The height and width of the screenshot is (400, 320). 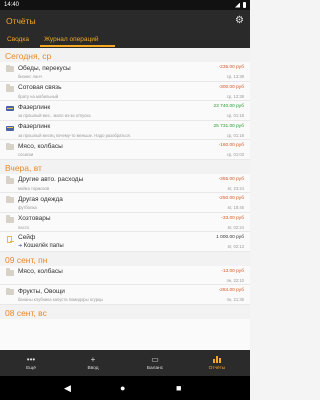 I want to click on operation-row: Хозтовары паста -33.00 руб вт, 02:24, so click(x=125, y=222).